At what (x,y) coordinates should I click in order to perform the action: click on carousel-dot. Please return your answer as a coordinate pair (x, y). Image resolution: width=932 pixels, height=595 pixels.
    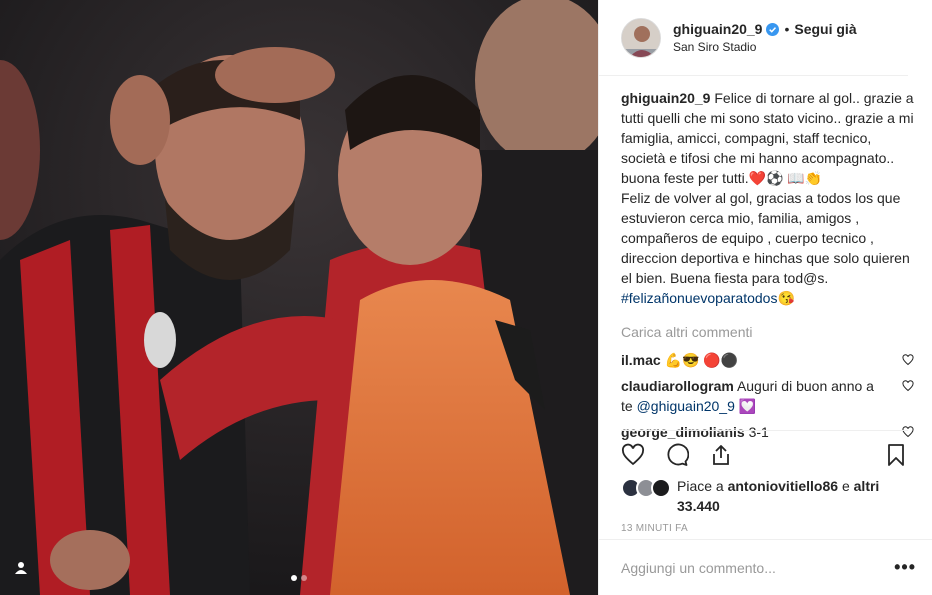
    Looking at the image, I should click on (304, 578).